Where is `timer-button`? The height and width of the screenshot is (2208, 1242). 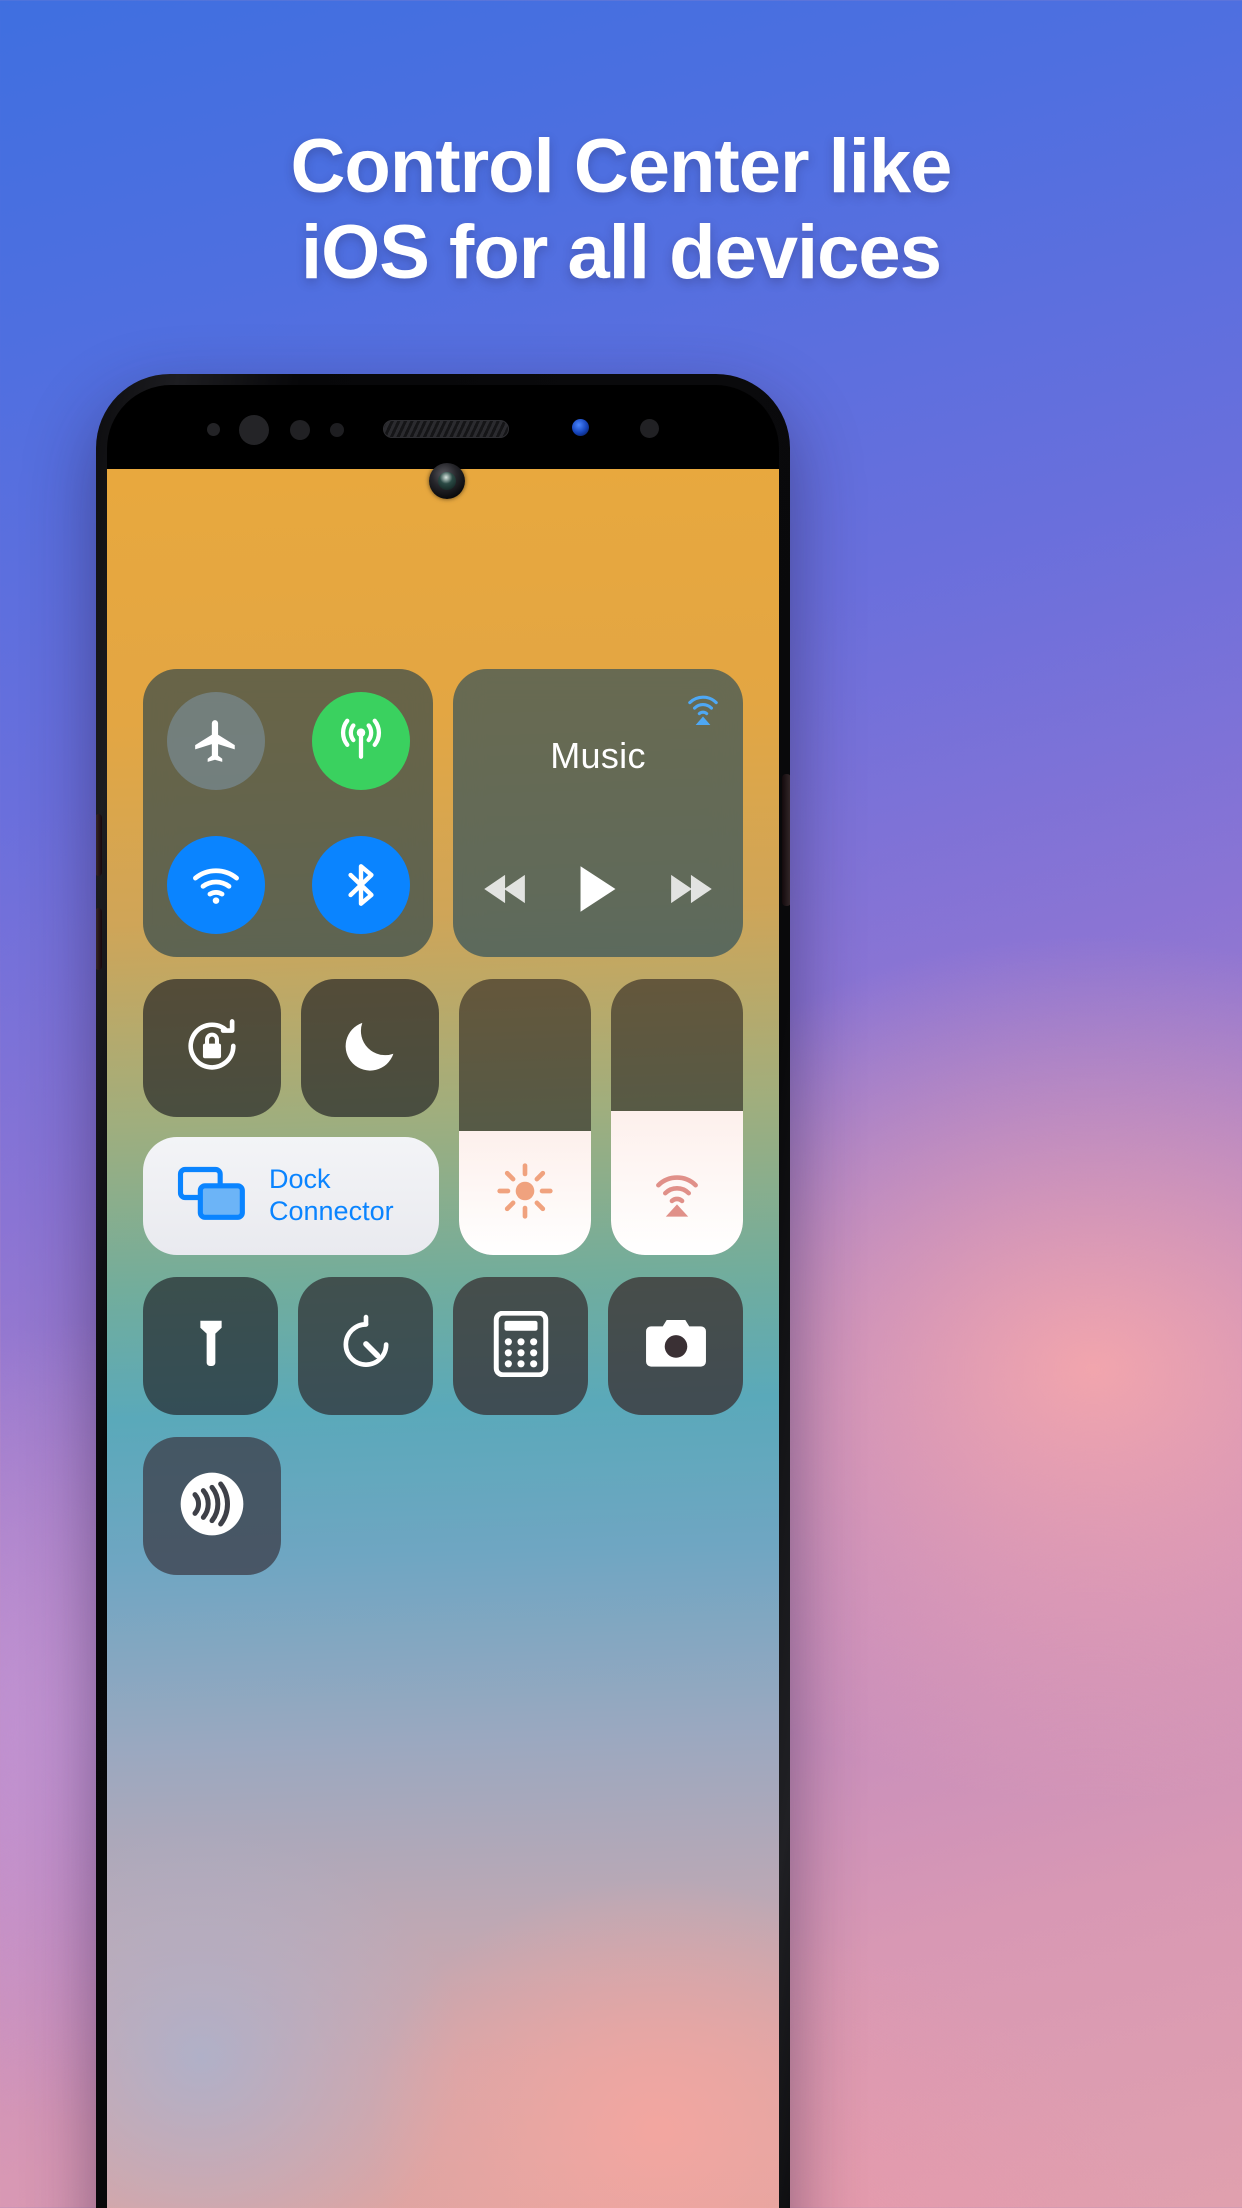
timer-button is located at coordinates (365, 1346).